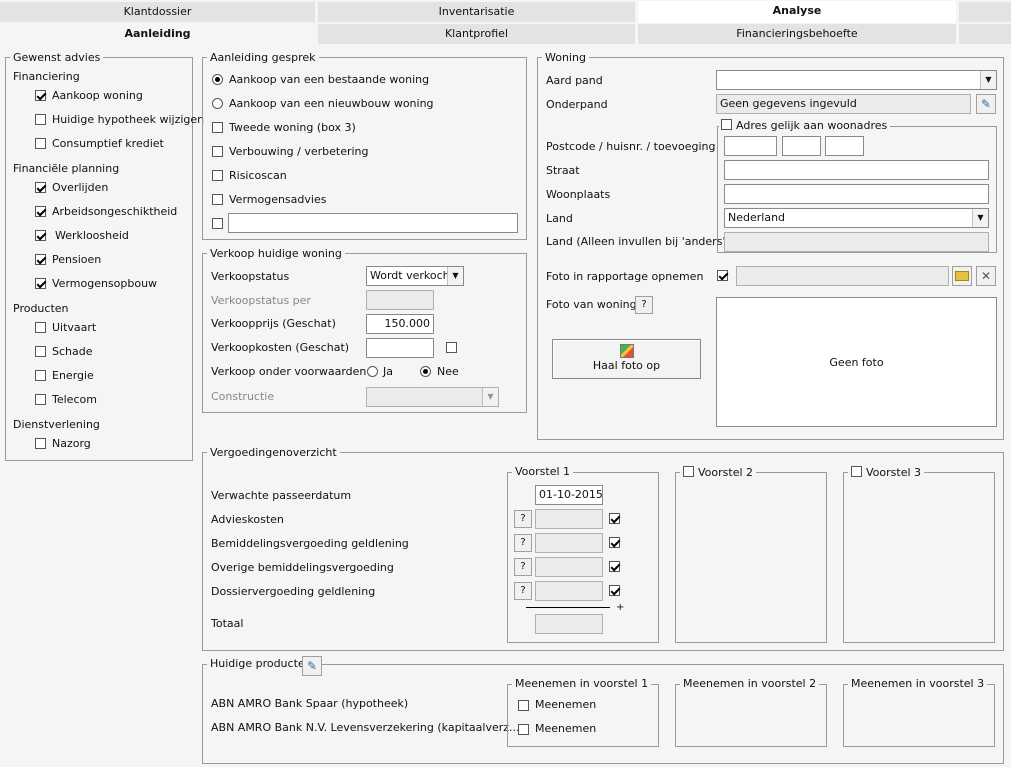 The image size is (1011, 767). Describe the element at coordinates (412, 275) in the screenshot. I see `verkoopstatus-value: Wordt verkocht` at that location.